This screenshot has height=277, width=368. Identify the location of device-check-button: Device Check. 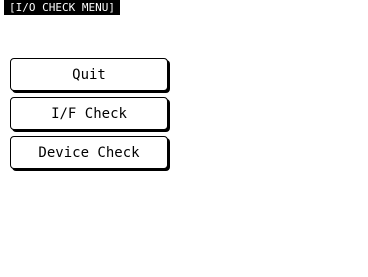
(89, 152).